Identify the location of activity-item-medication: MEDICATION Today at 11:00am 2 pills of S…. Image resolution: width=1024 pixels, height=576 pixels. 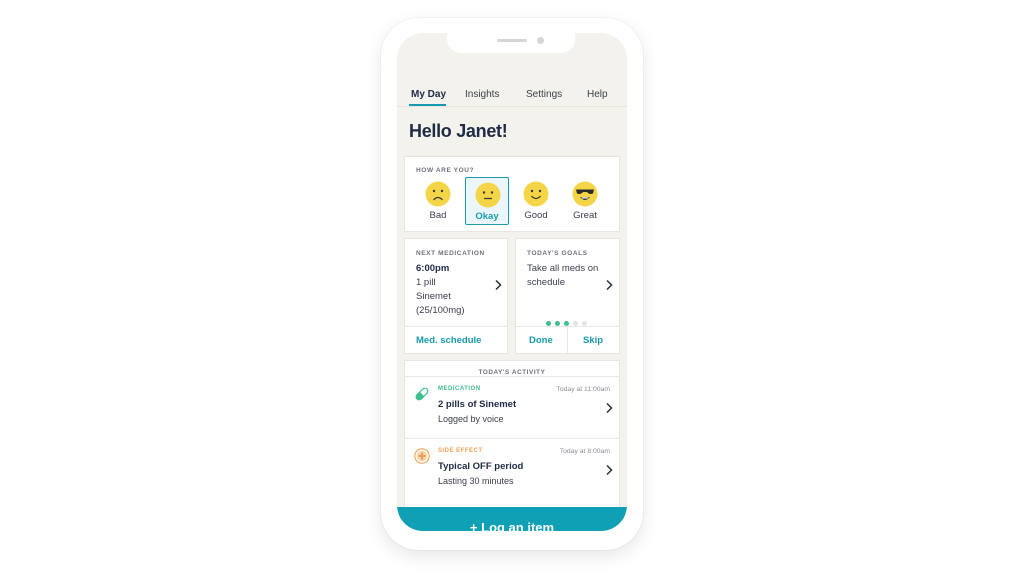
(512, 407).